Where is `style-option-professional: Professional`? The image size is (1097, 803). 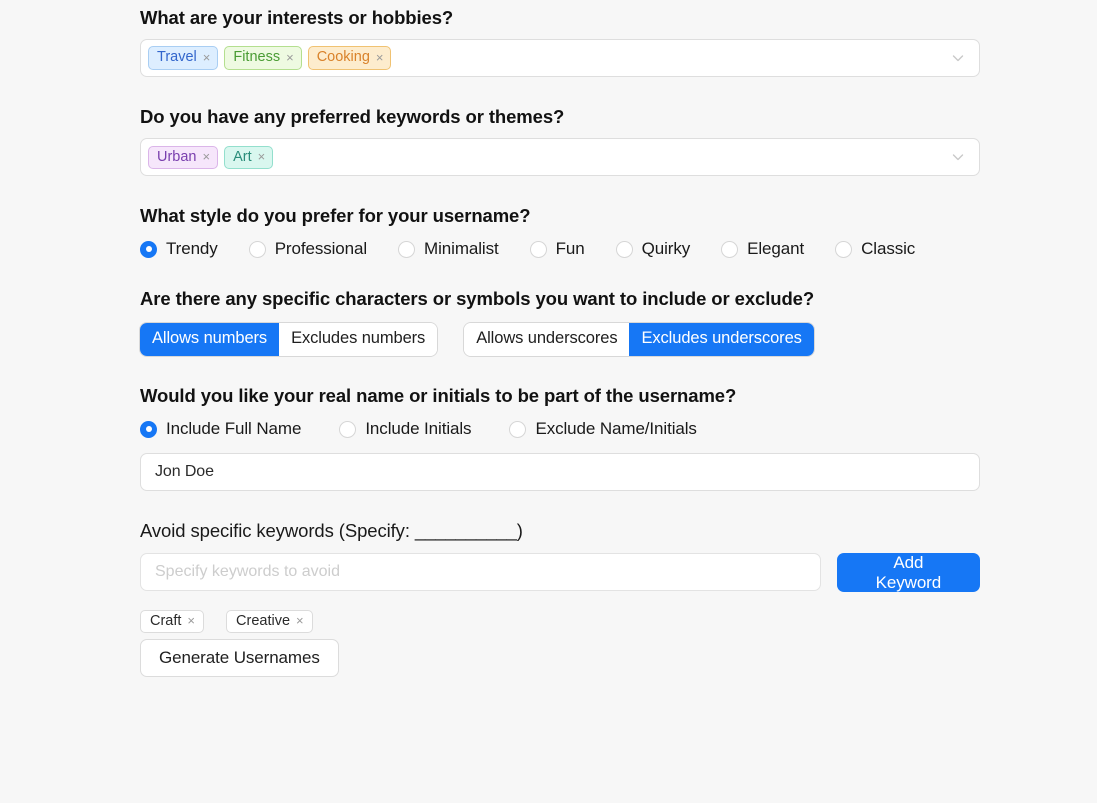 style-option-professional: Professional is located at coordinates (308, 249).